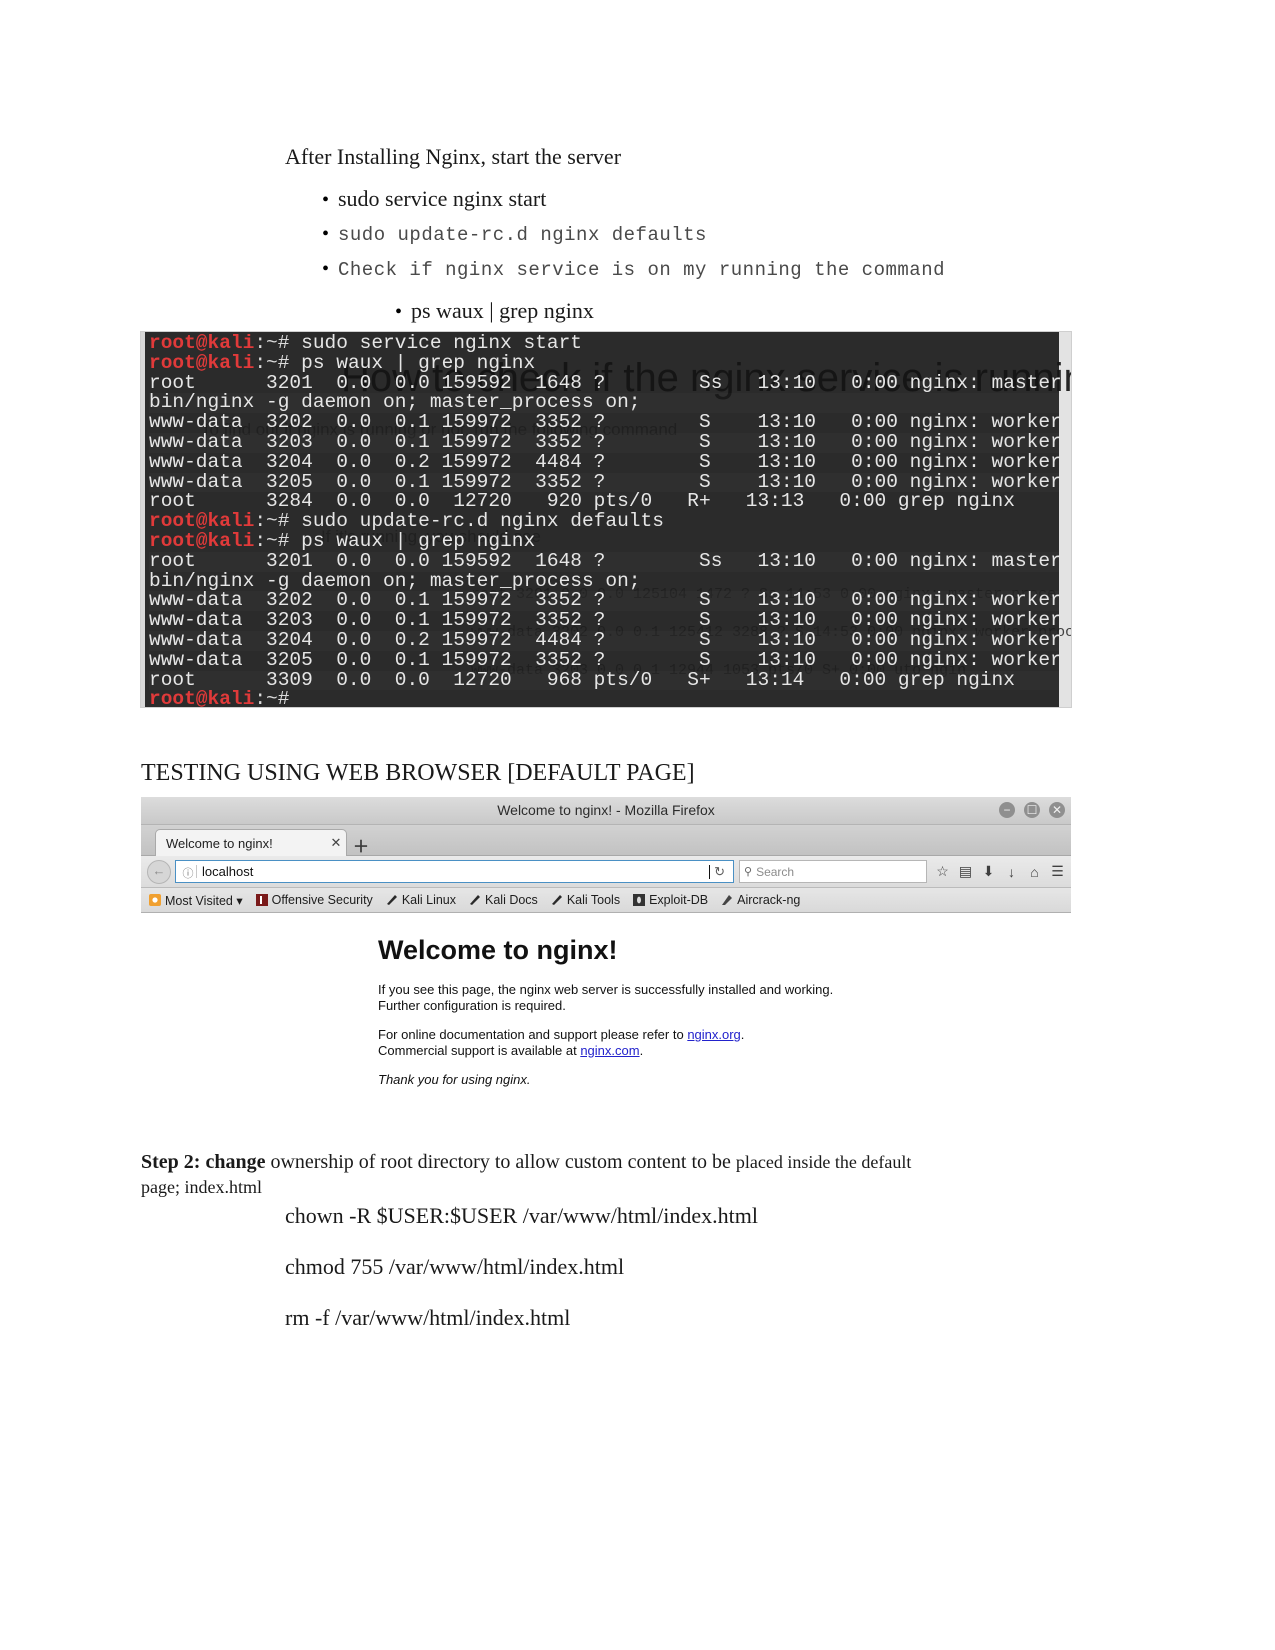 This screenshot has width=1275, height=1650. What do you see at coordinates (965, 871) in the screenshot?
I see `reader-view-icon: ▤` at bounding box center [965, 871].